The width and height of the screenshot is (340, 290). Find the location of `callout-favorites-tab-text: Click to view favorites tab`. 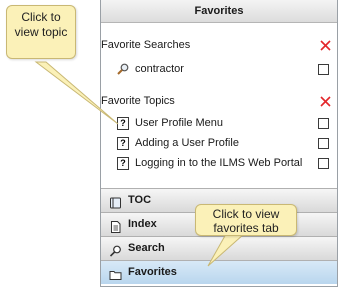

callout-favorites-tab-text: Click to view favorites tab is located at coordinates (246, 221).